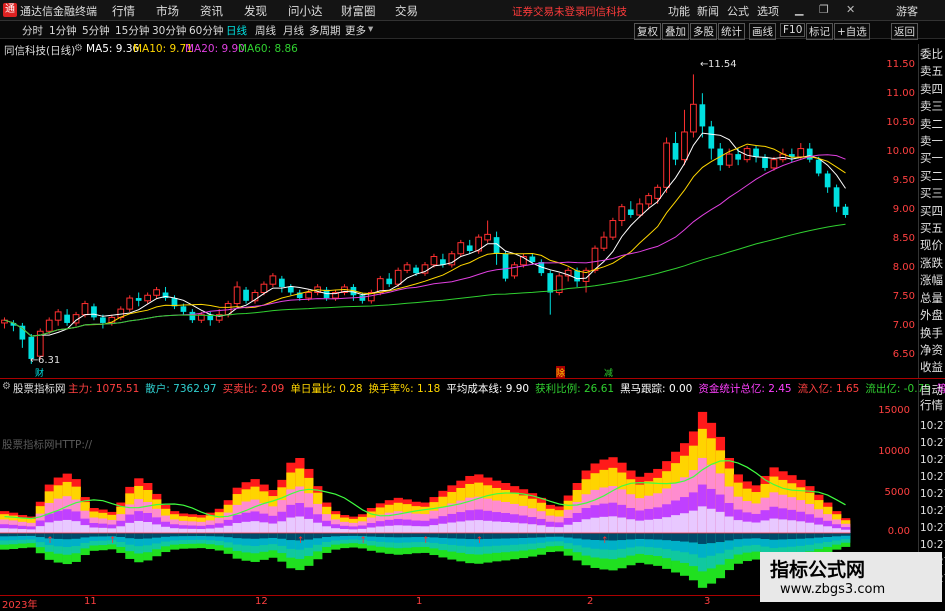  What do you see at coordinates (931, 106) in the screenshot?
I see `quote-label: 卖三` at bounding box center [931, 106].